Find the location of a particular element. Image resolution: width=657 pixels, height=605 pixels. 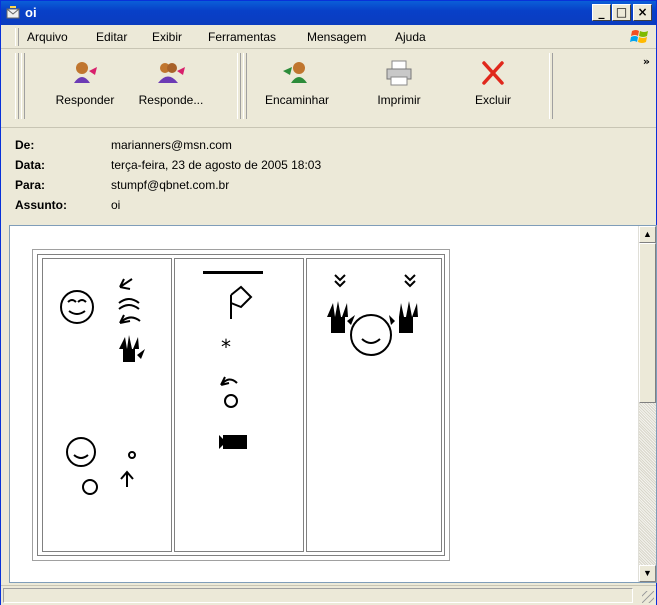

resize-grip-icon is located at coordinates (648, 597).